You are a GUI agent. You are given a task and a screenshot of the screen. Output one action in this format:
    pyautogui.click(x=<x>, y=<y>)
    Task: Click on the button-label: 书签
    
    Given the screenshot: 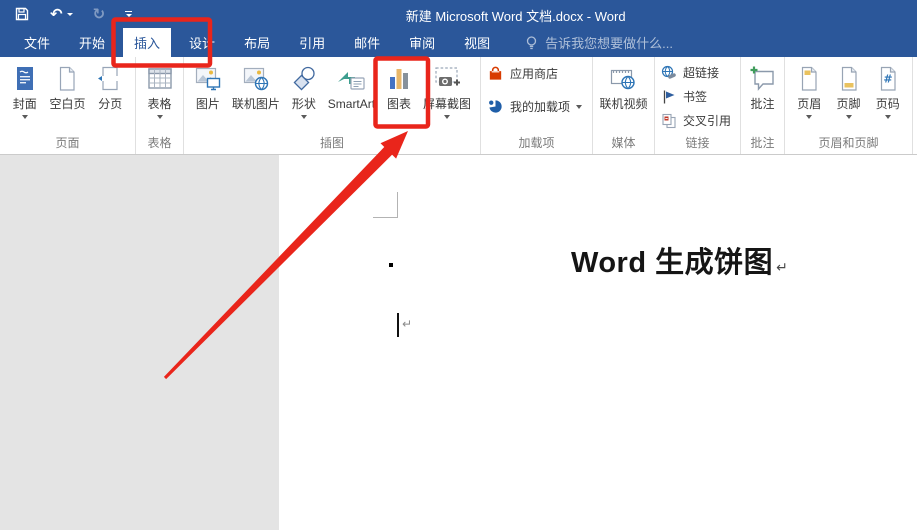 What is the action you would take?
    pyautogui.click(x=695, y=97)
    